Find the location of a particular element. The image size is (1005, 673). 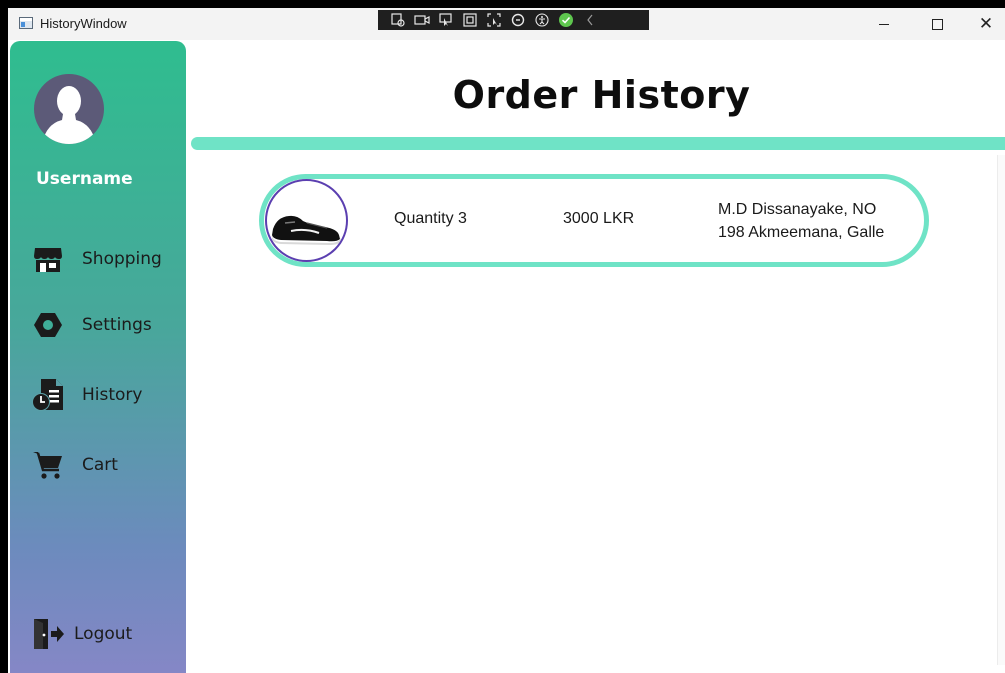

live-visual-tree-icon is located at coordinates (398, 20).